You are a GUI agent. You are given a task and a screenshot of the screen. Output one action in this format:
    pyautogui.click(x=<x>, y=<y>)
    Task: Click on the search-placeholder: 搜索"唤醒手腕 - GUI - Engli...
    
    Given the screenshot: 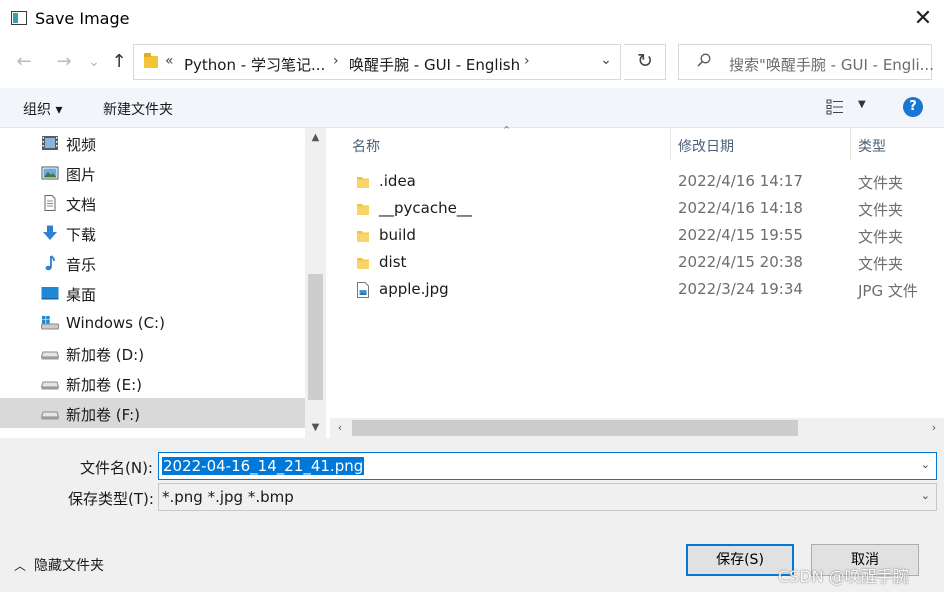 What is the action you would take?
    pyautogui.click(x=831, y=65)
    